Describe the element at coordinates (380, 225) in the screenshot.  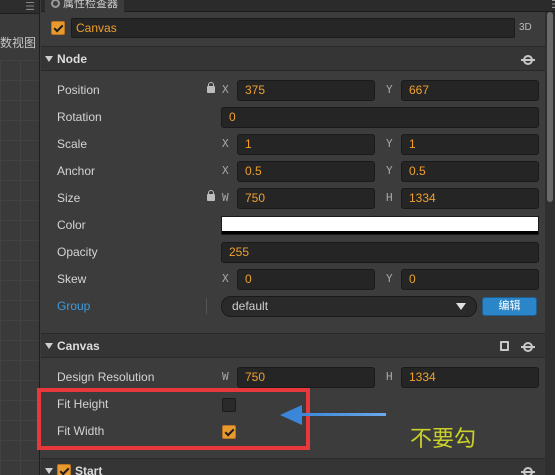
I see `color-picker` at that location.